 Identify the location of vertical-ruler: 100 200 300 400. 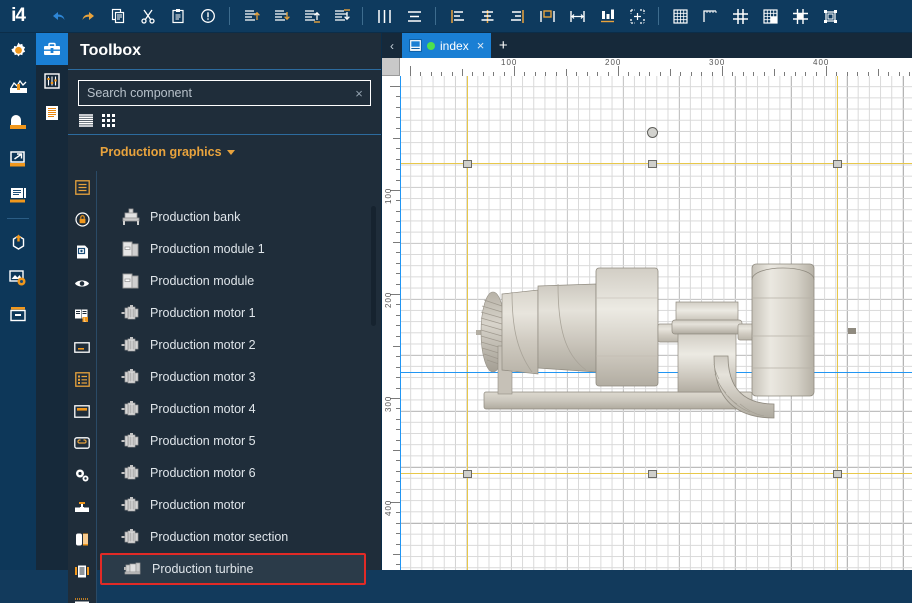
(391, 323).